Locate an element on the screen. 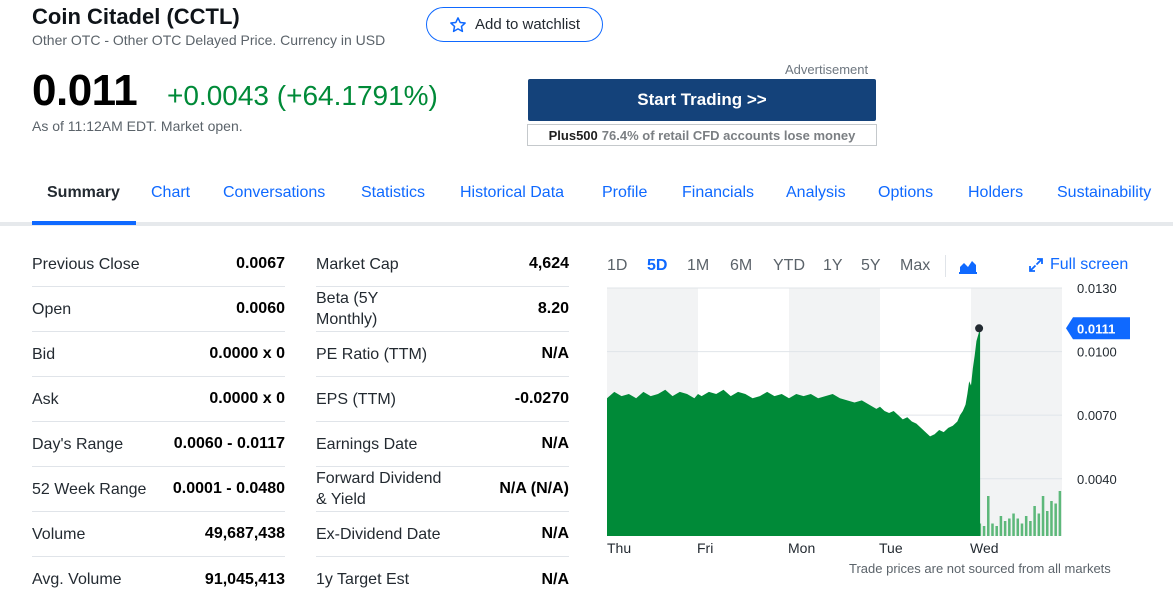  stat-row: Previous Close 0.0067 is located at coordinates (158, 264).